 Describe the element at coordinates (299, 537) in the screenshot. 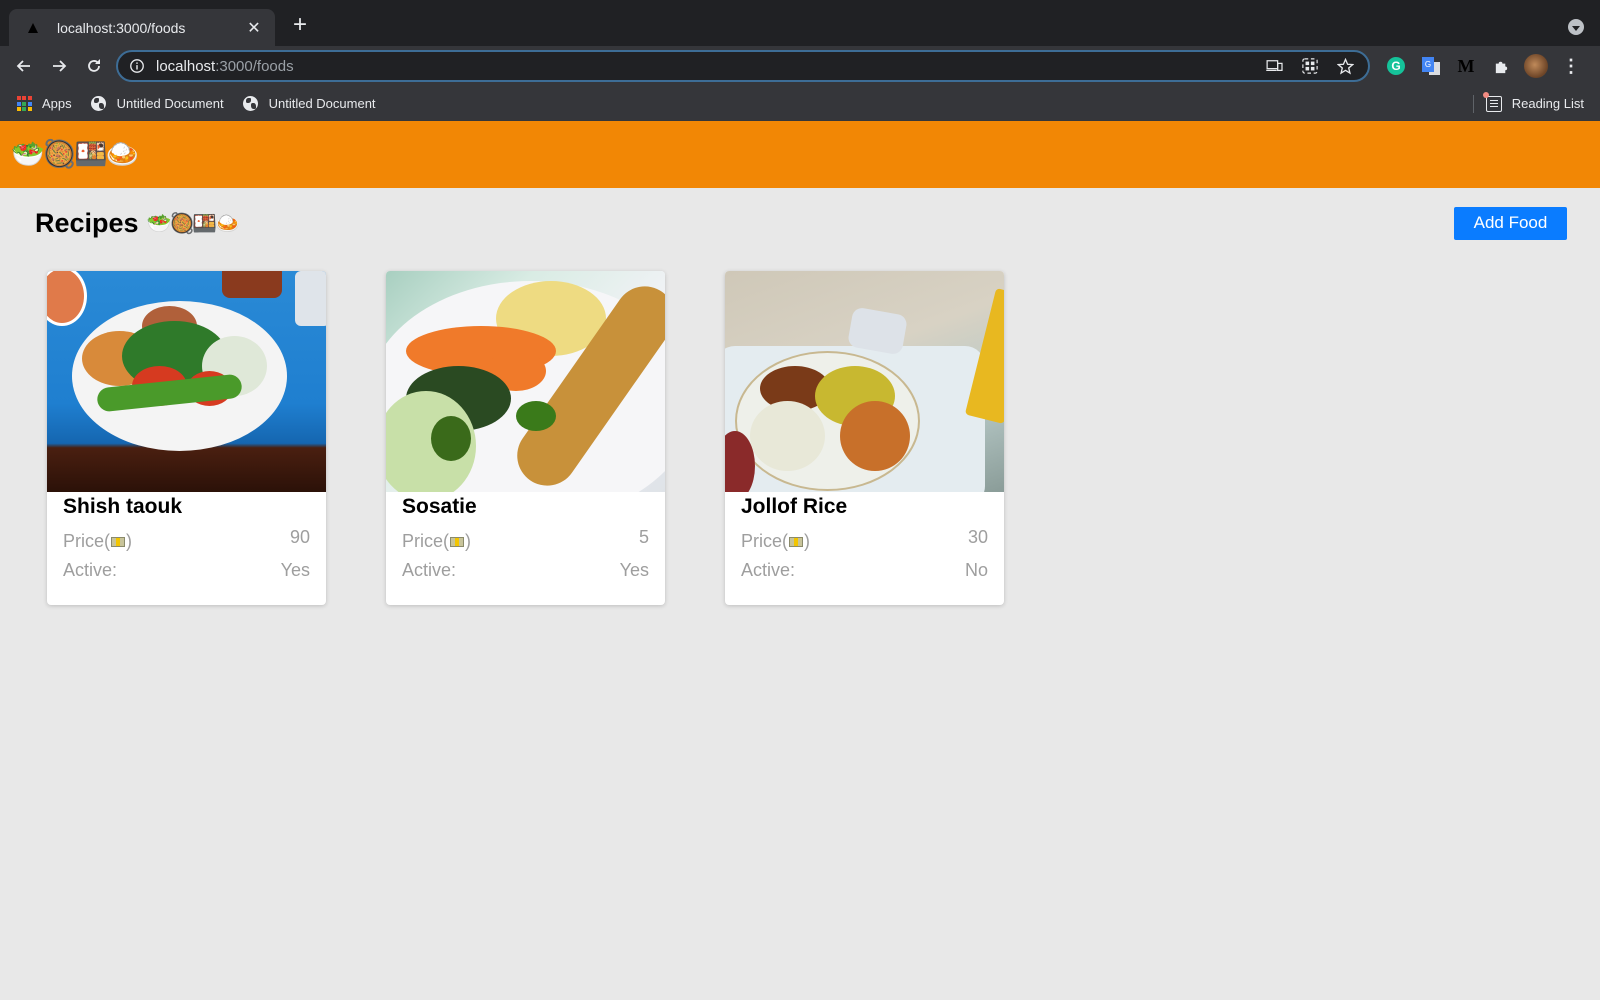

I see `price-value: 90` at that location.